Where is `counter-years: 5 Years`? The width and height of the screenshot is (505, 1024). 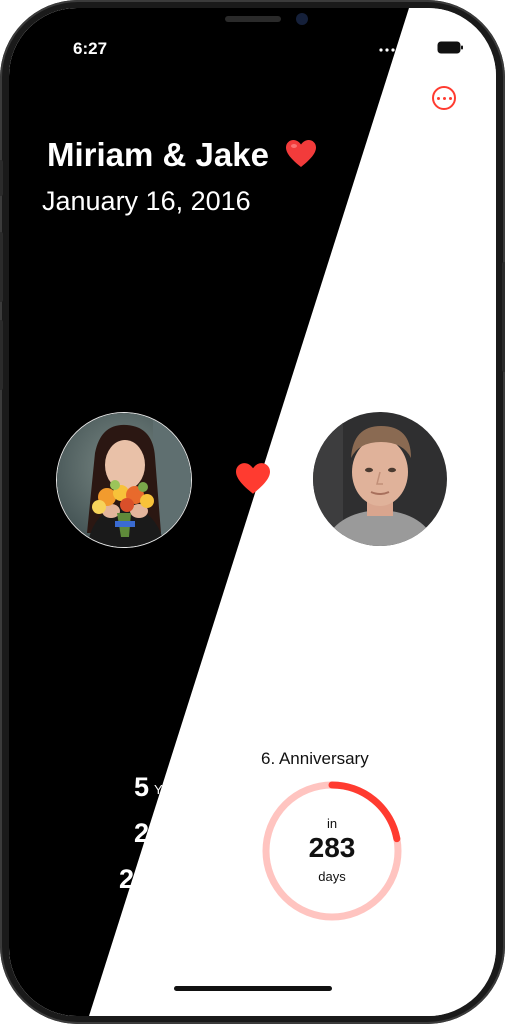 counter-years: 5 Years is located at coordinates (171, 787).